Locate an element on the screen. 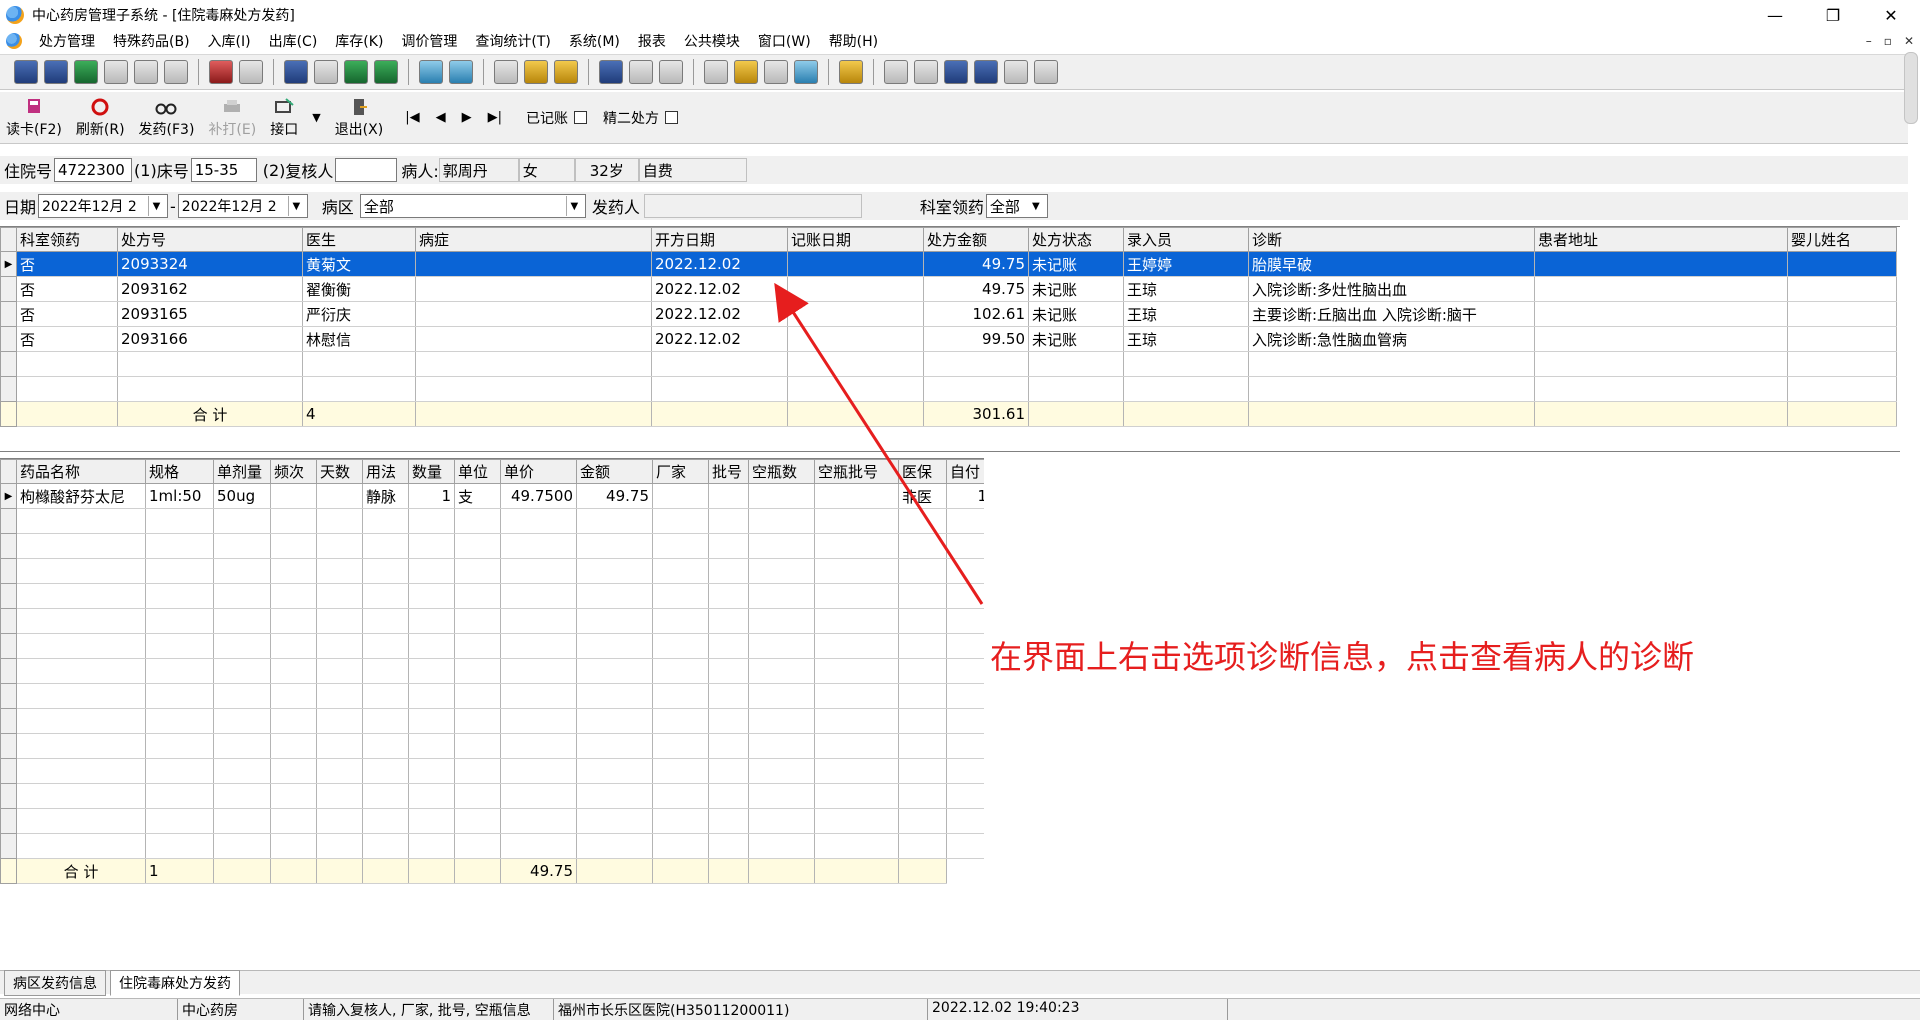 This screenshot has width=1920, height=1030. cell-address is located at coordinates (1661, 314).